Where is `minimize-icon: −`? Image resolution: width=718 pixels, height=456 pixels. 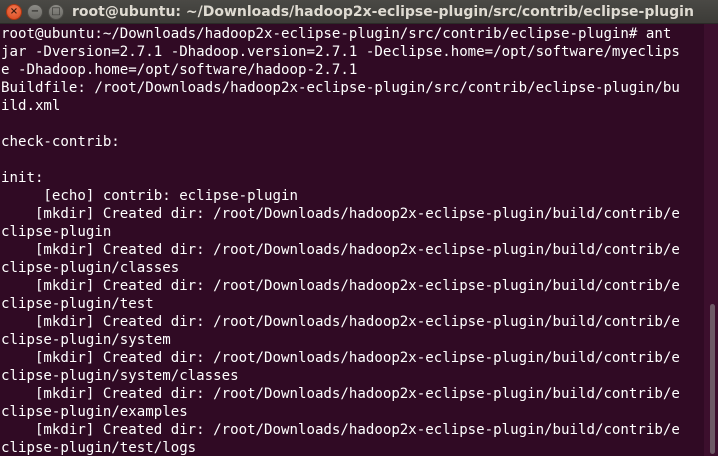
minimize-icon: − is located at coordinates (35, 12).